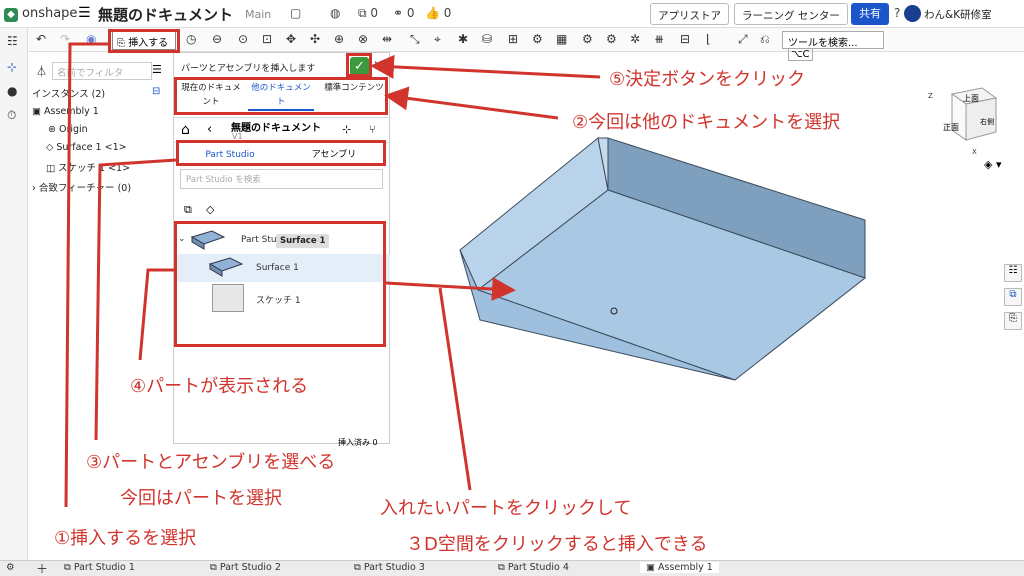  Describe the element at coordinates (358, 442) in the screenshot. I see `inserted-count: 挿入済み 0` at that location.